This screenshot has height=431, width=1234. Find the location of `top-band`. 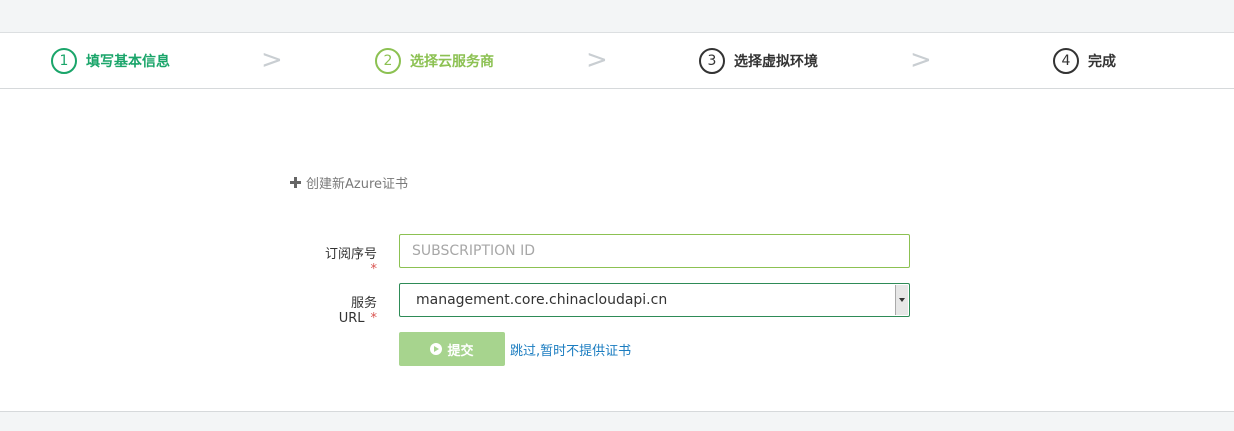

top-band is located at coordinates (617, 16).